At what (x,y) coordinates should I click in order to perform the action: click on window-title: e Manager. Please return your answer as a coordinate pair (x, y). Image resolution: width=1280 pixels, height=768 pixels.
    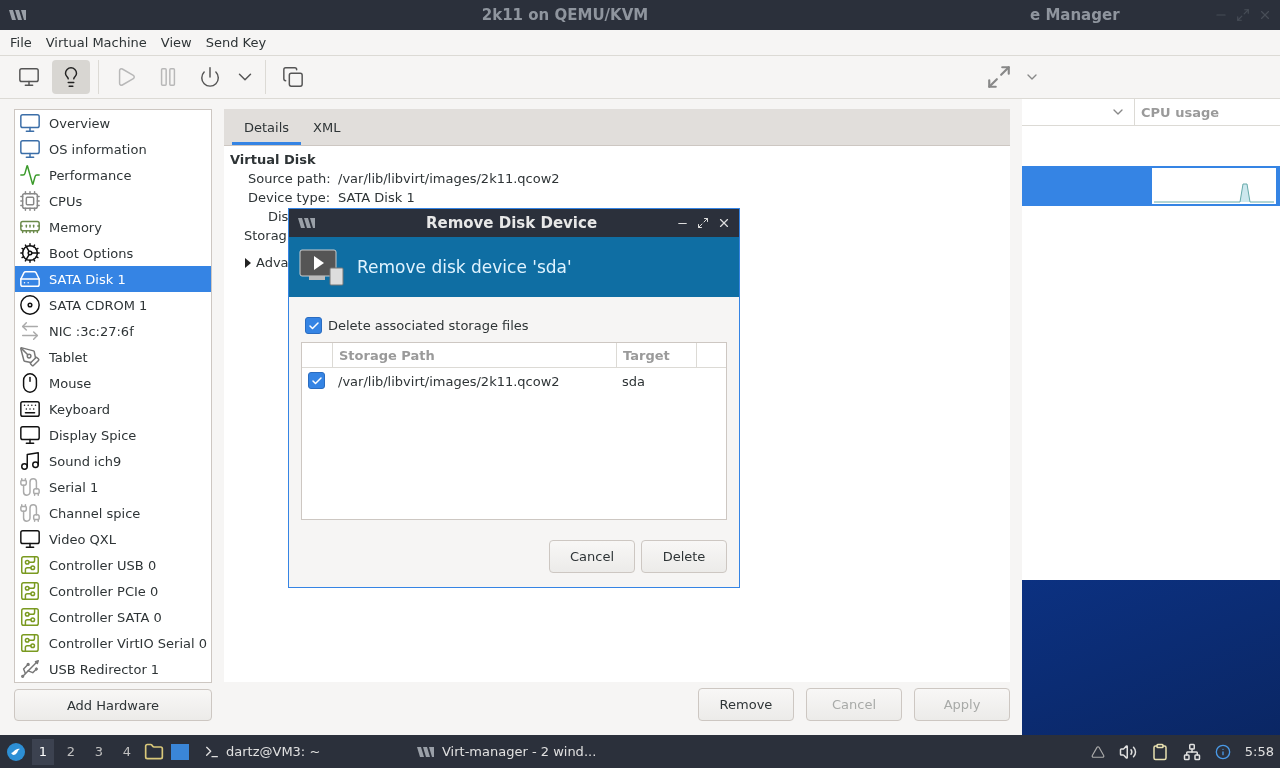
    Looking at the image, I should click on (1075, 15).